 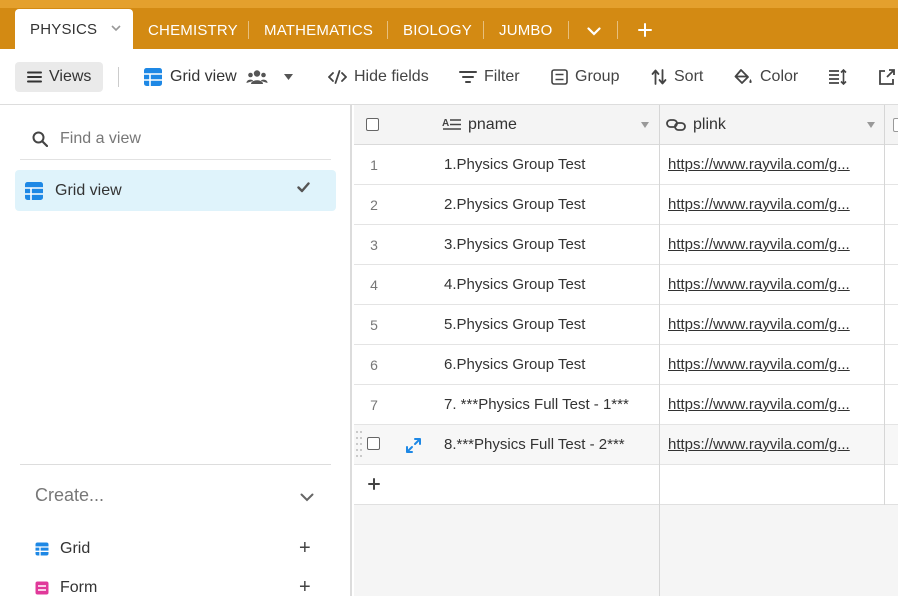 I want to click on row-checkbox, so click(x=373, y=443).